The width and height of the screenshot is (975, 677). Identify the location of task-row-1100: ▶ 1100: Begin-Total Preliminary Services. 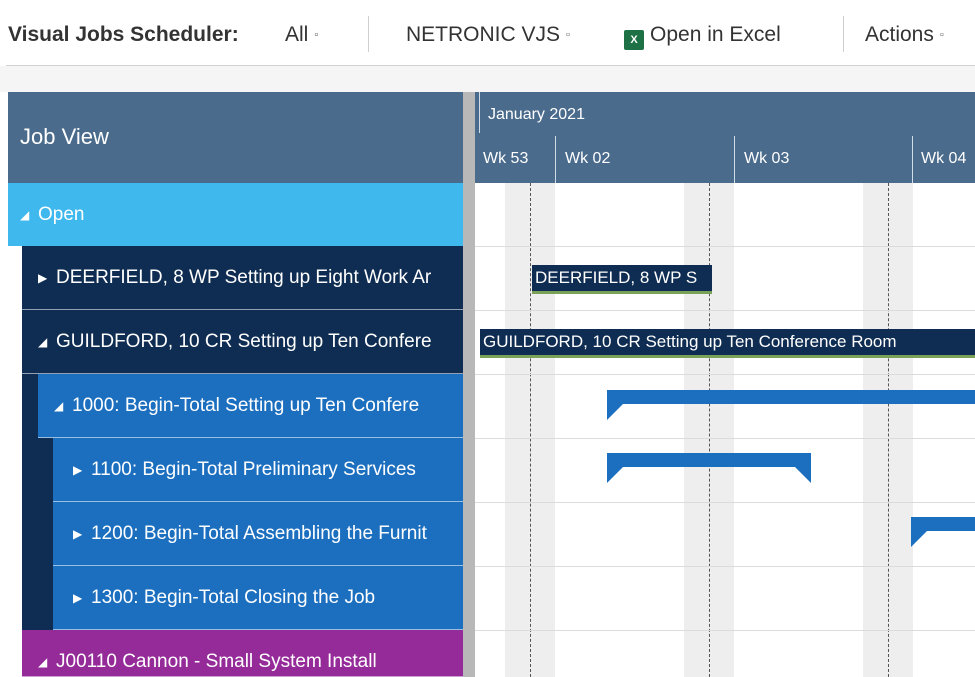
(258, 470).